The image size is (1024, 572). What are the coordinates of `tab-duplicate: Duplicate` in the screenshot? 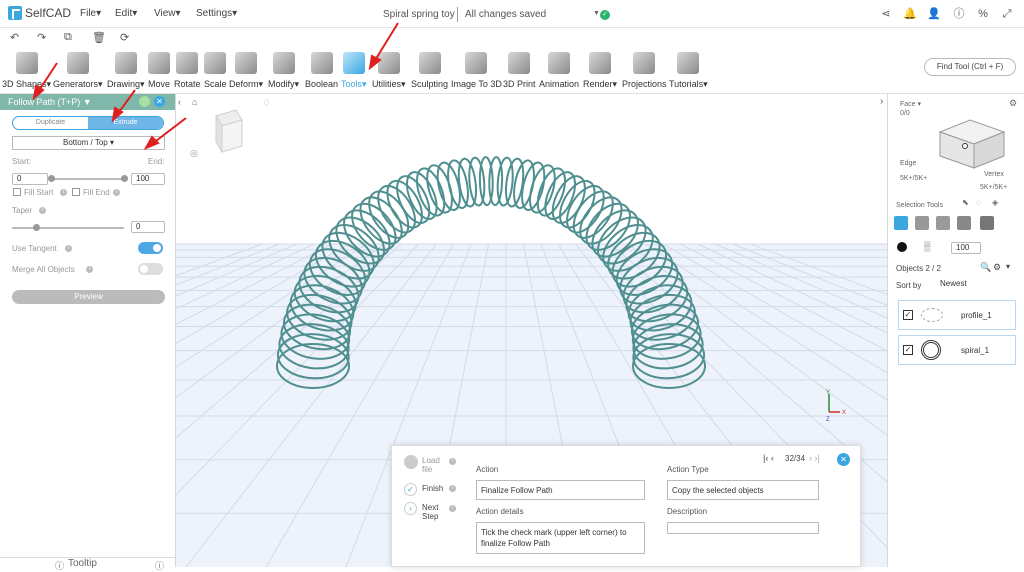 It's located at (50, 123).